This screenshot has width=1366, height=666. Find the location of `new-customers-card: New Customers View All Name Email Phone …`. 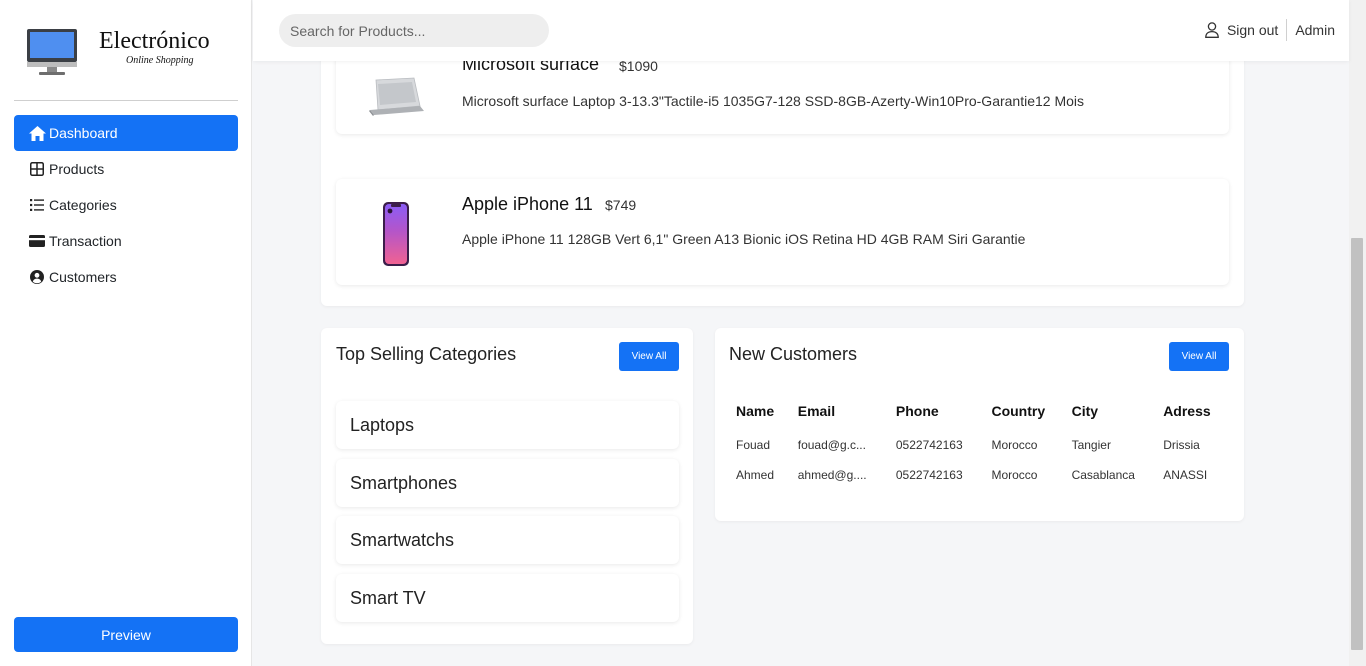

new-customers-card: New Customers View All Name Email Phone … is located at coordinates (979, 424).